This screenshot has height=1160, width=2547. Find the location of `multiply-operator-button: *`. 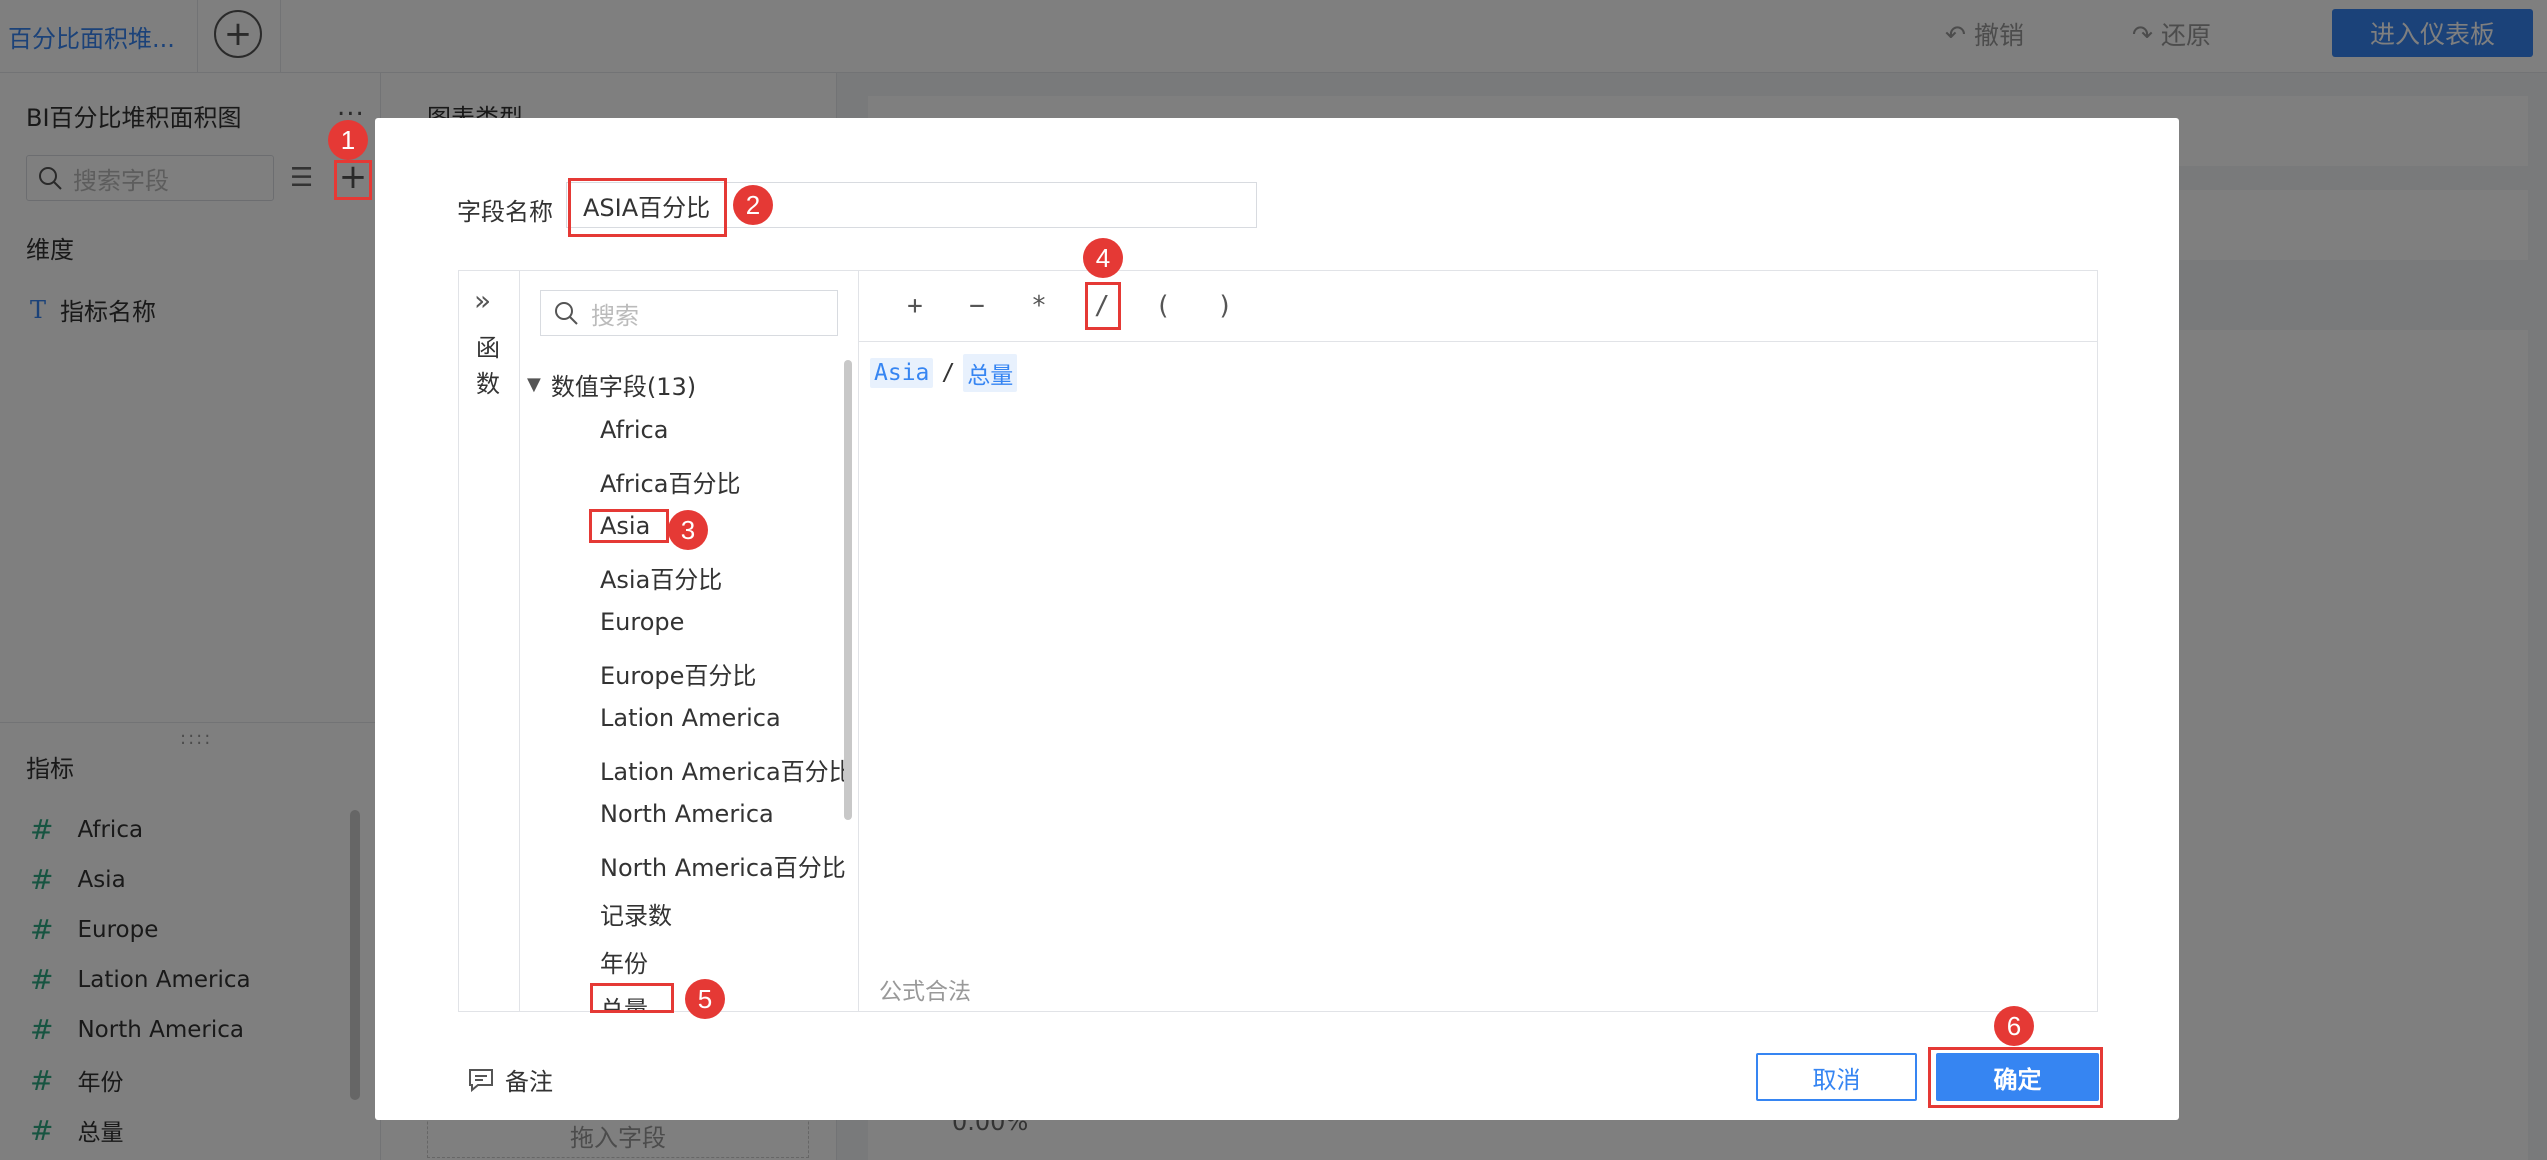

multiply-operator-button: * is located at coordinates (1039, 306).